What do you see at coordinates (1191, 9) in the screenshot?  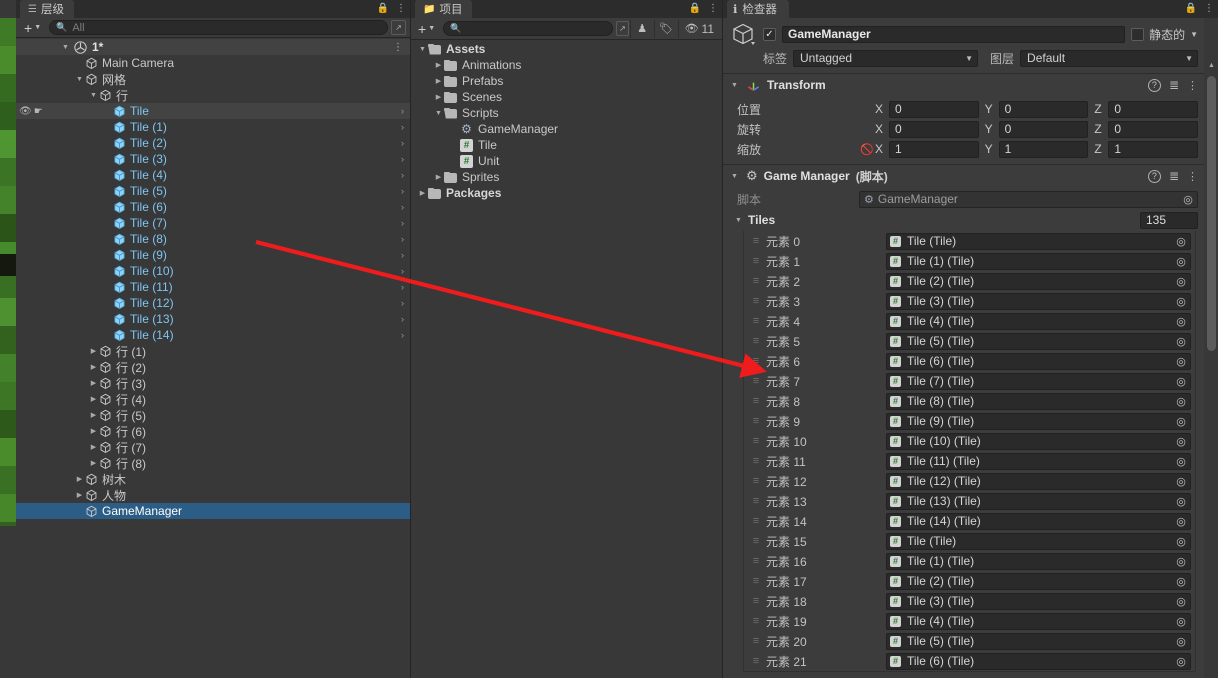 I see `lock-icon: 🔒` at bounding box center [1191, 9].